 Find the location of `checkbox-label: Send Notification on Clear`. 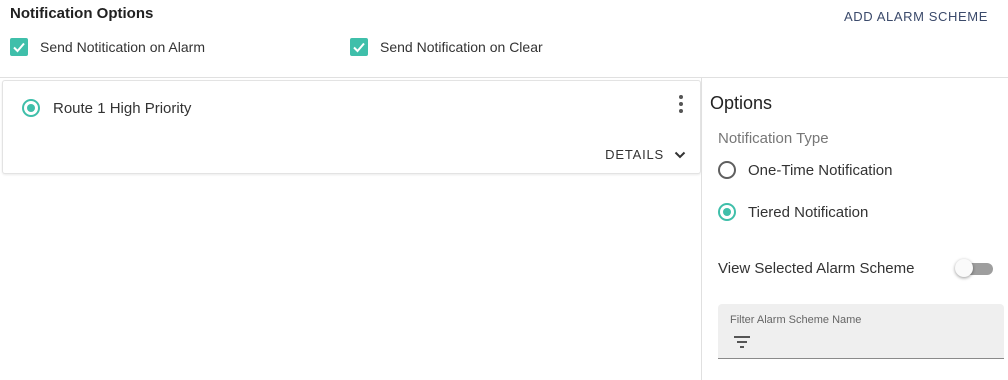

checkbox-label: Send Notification on Clear is located at coordinates (461, 47).